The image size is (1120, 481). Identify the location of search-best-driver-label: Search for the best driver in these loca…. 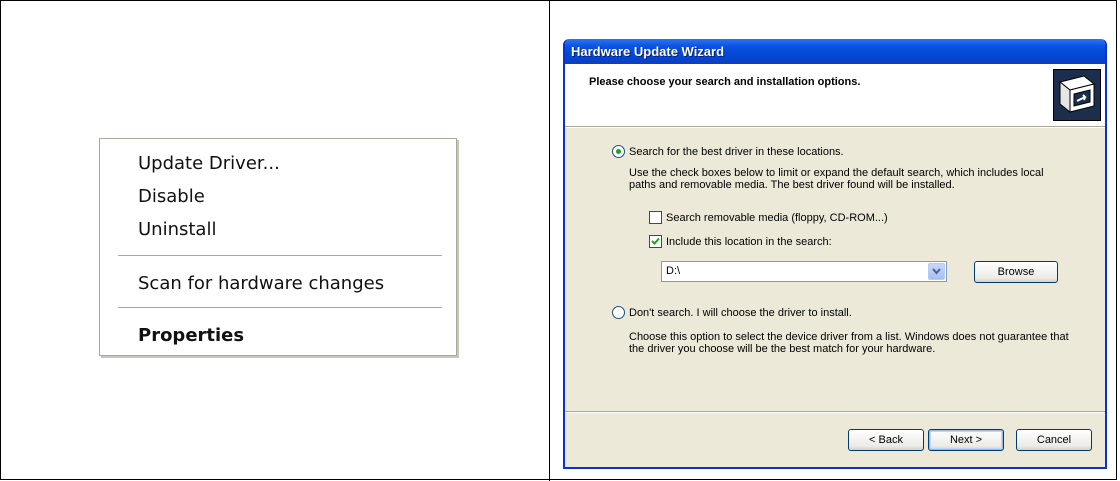
(736, 152).